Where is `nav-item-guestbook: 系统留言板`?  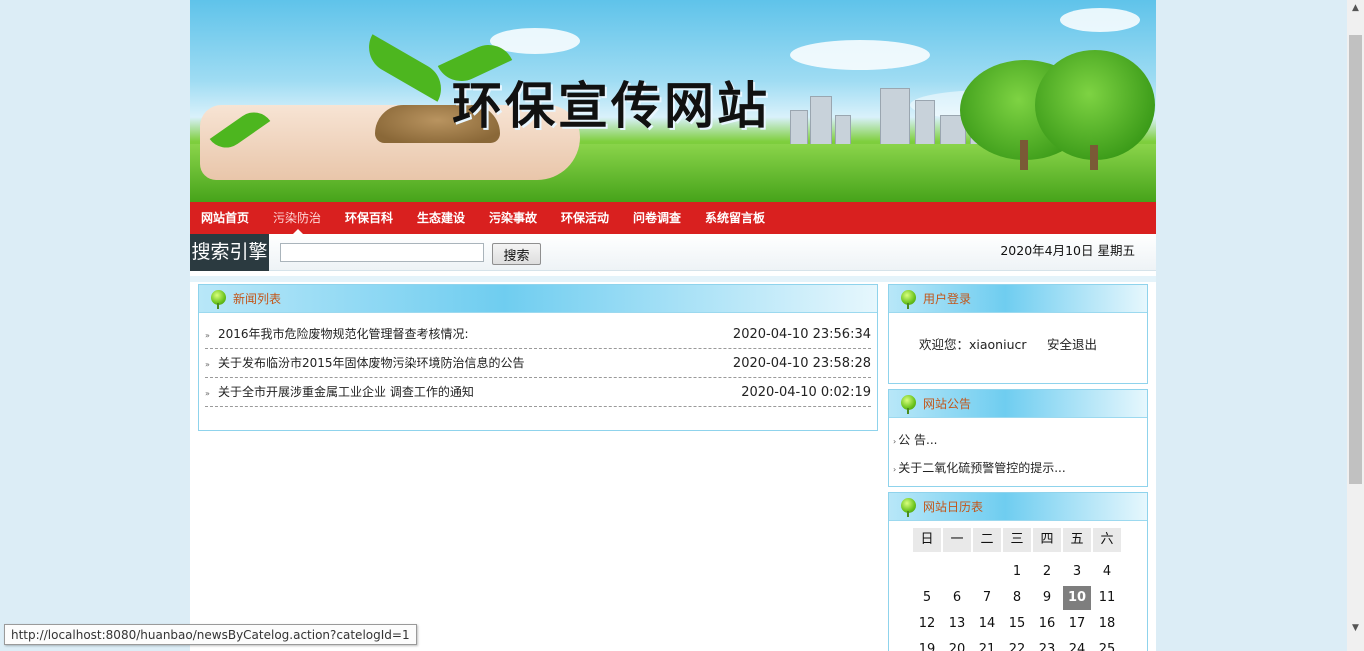
nav-item-guestbook: 系统留言板 is located at coordinates (735, 218).